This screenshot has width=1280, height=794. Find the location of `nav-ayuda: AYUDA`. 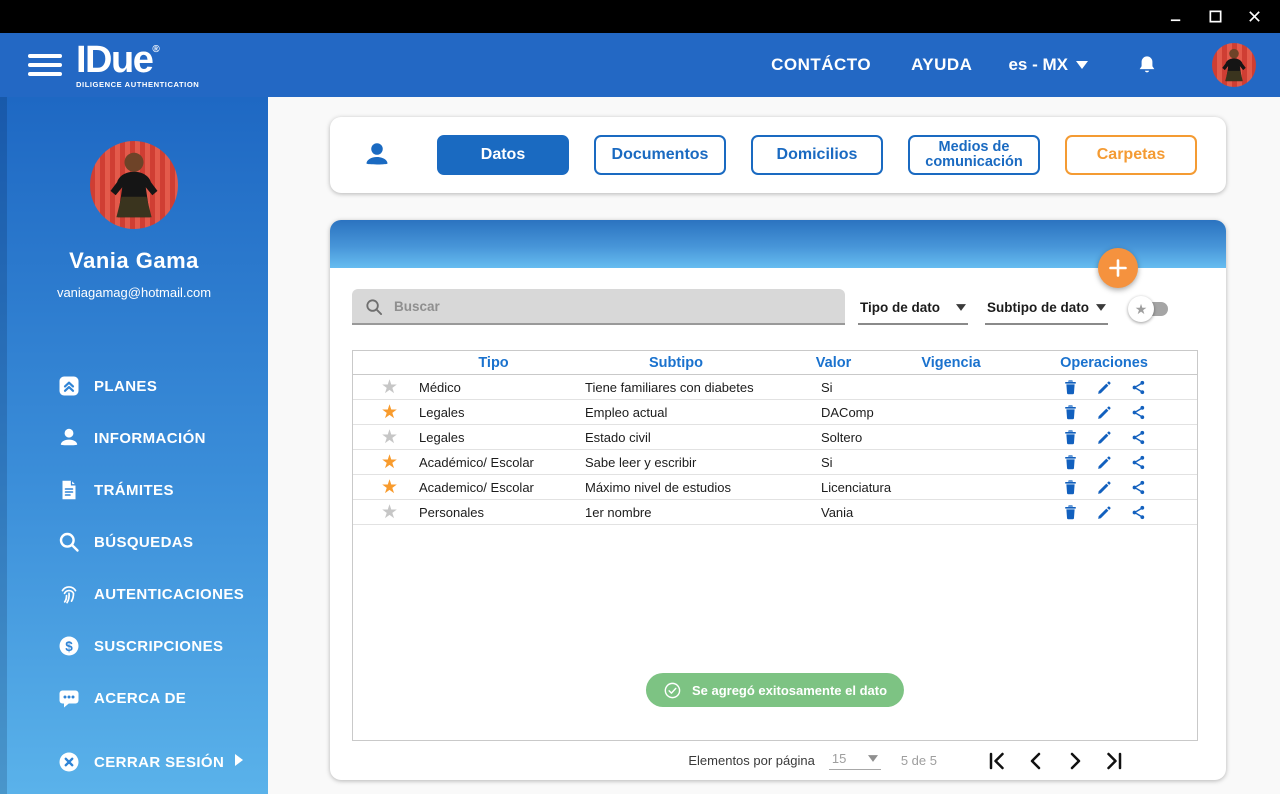

nav-ayuda: AYUDA is located at coordinates (941, 65).